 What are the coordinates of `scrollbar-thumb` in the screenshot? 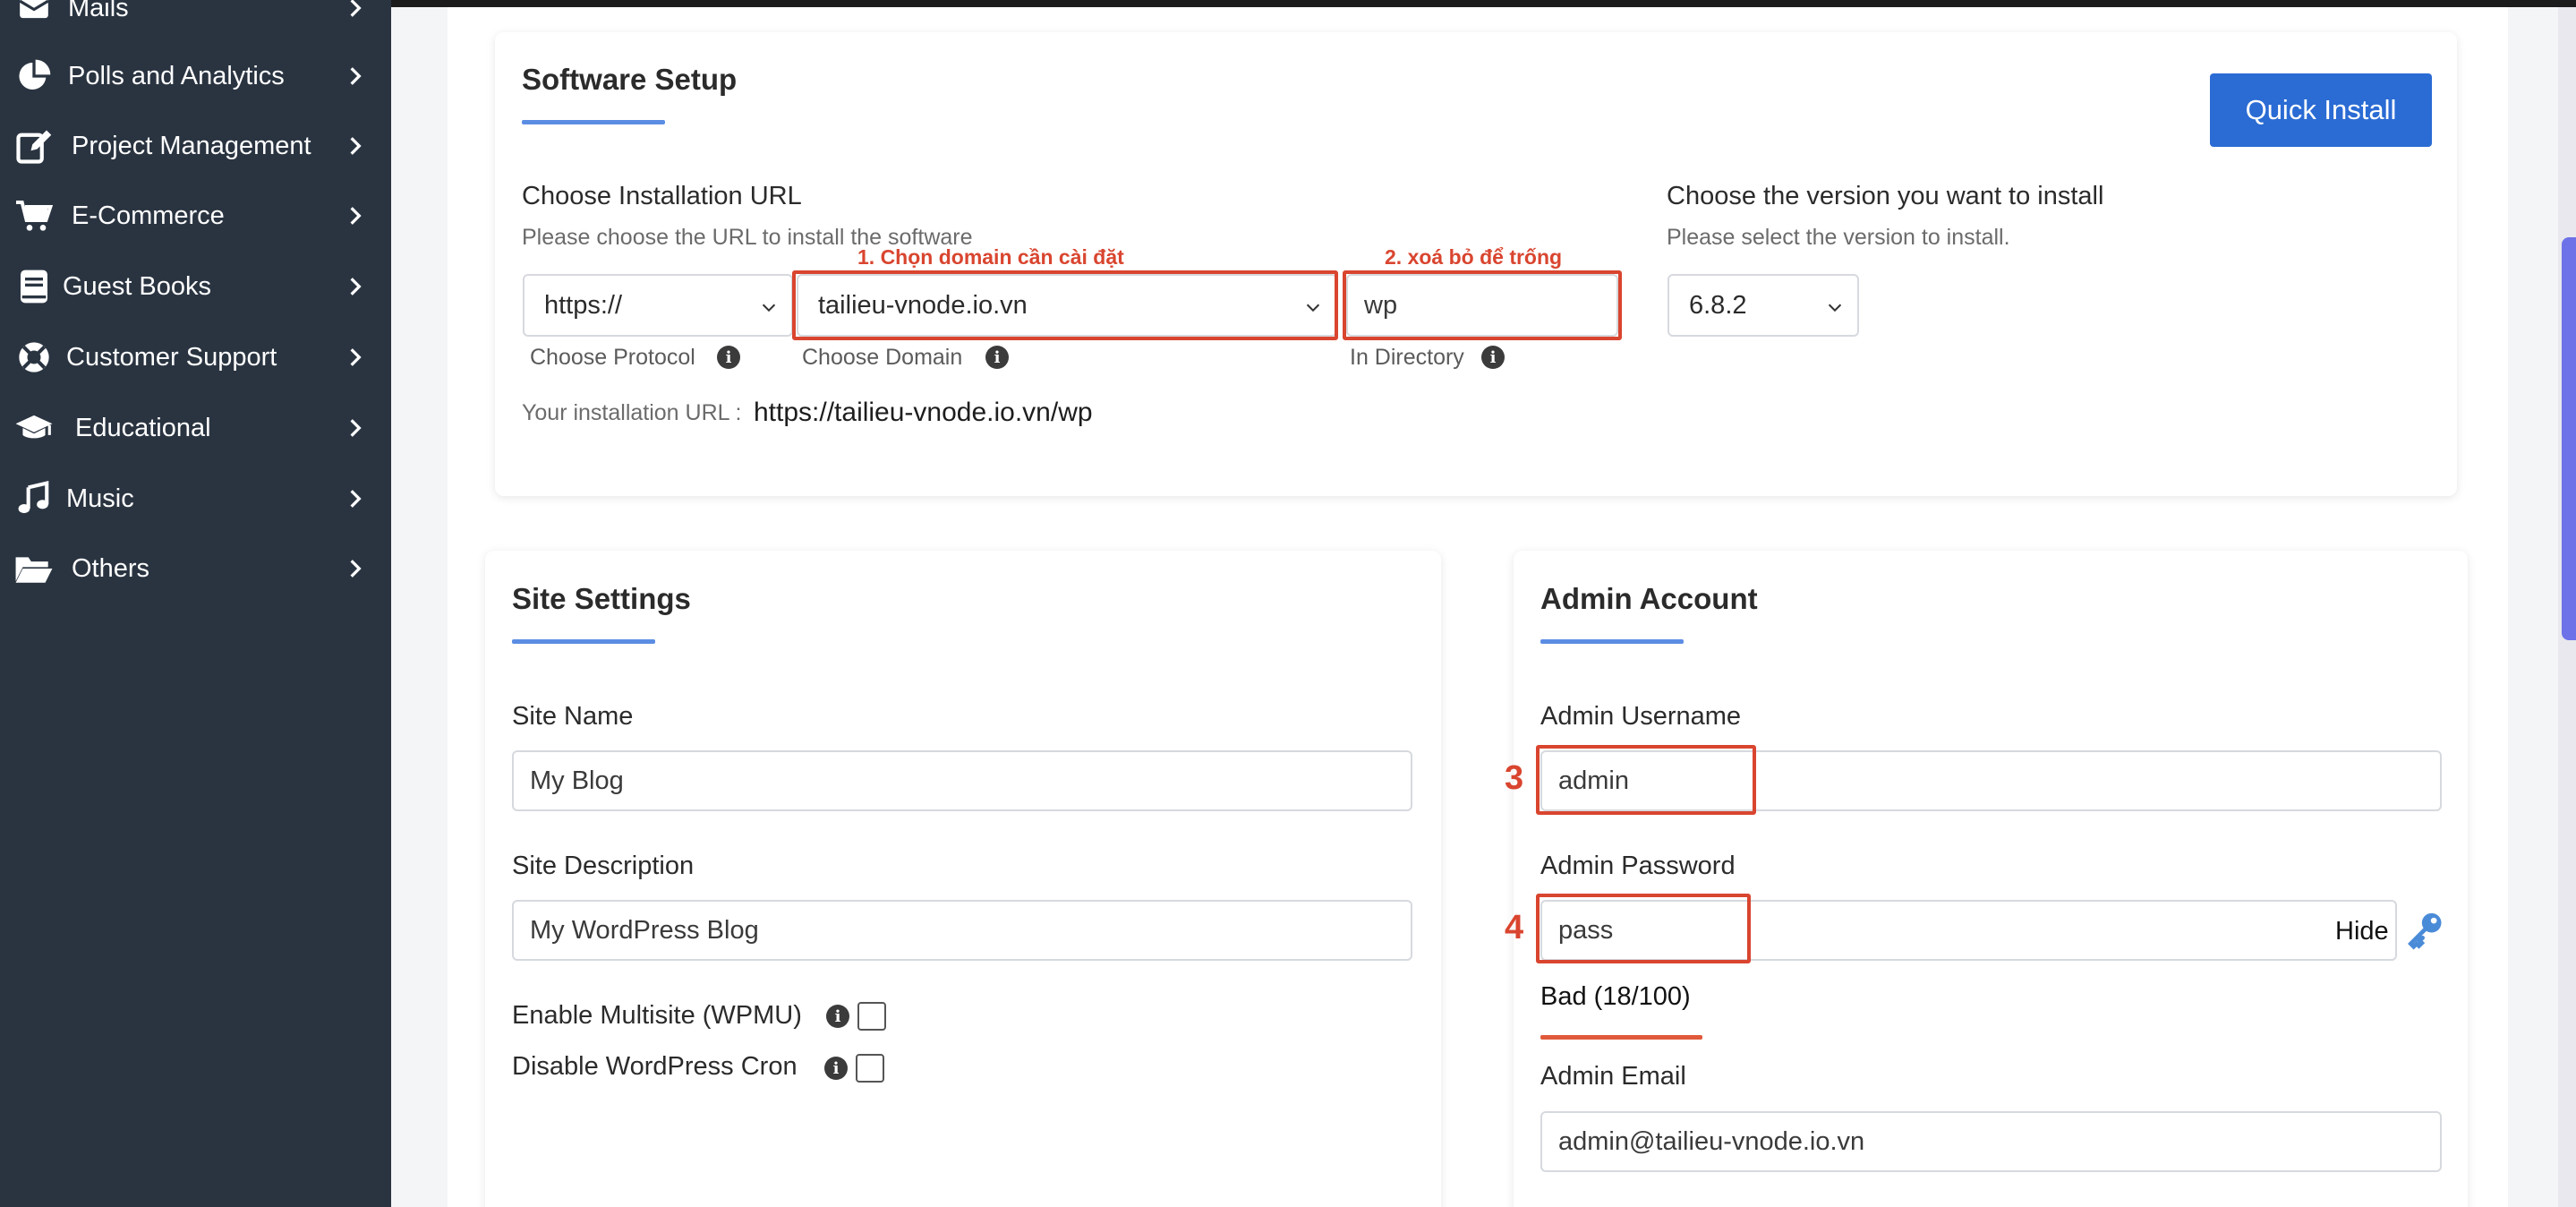 It's located at (2569, 438).